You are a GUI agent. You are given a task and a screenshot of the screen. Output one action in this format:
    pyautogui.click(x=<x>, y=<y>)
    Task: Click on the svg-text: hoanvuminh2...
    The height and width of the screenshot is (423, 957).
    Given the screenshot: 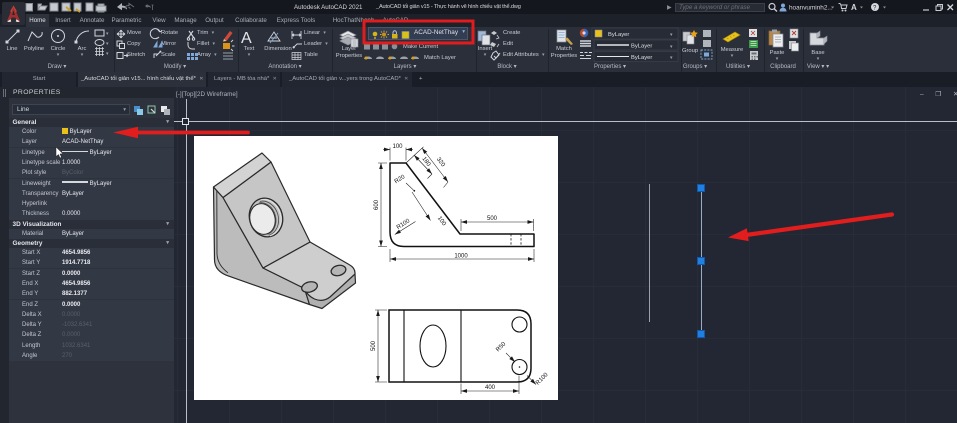 What is the action you would take?
    pyautogui.click(x=811, y=8)
    